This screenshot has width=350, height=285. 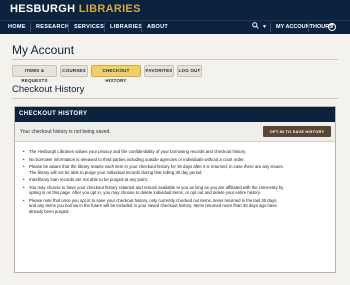 I want to click on library-logo: HESBURGH LIBRARIES, so click(x=75, y=9).